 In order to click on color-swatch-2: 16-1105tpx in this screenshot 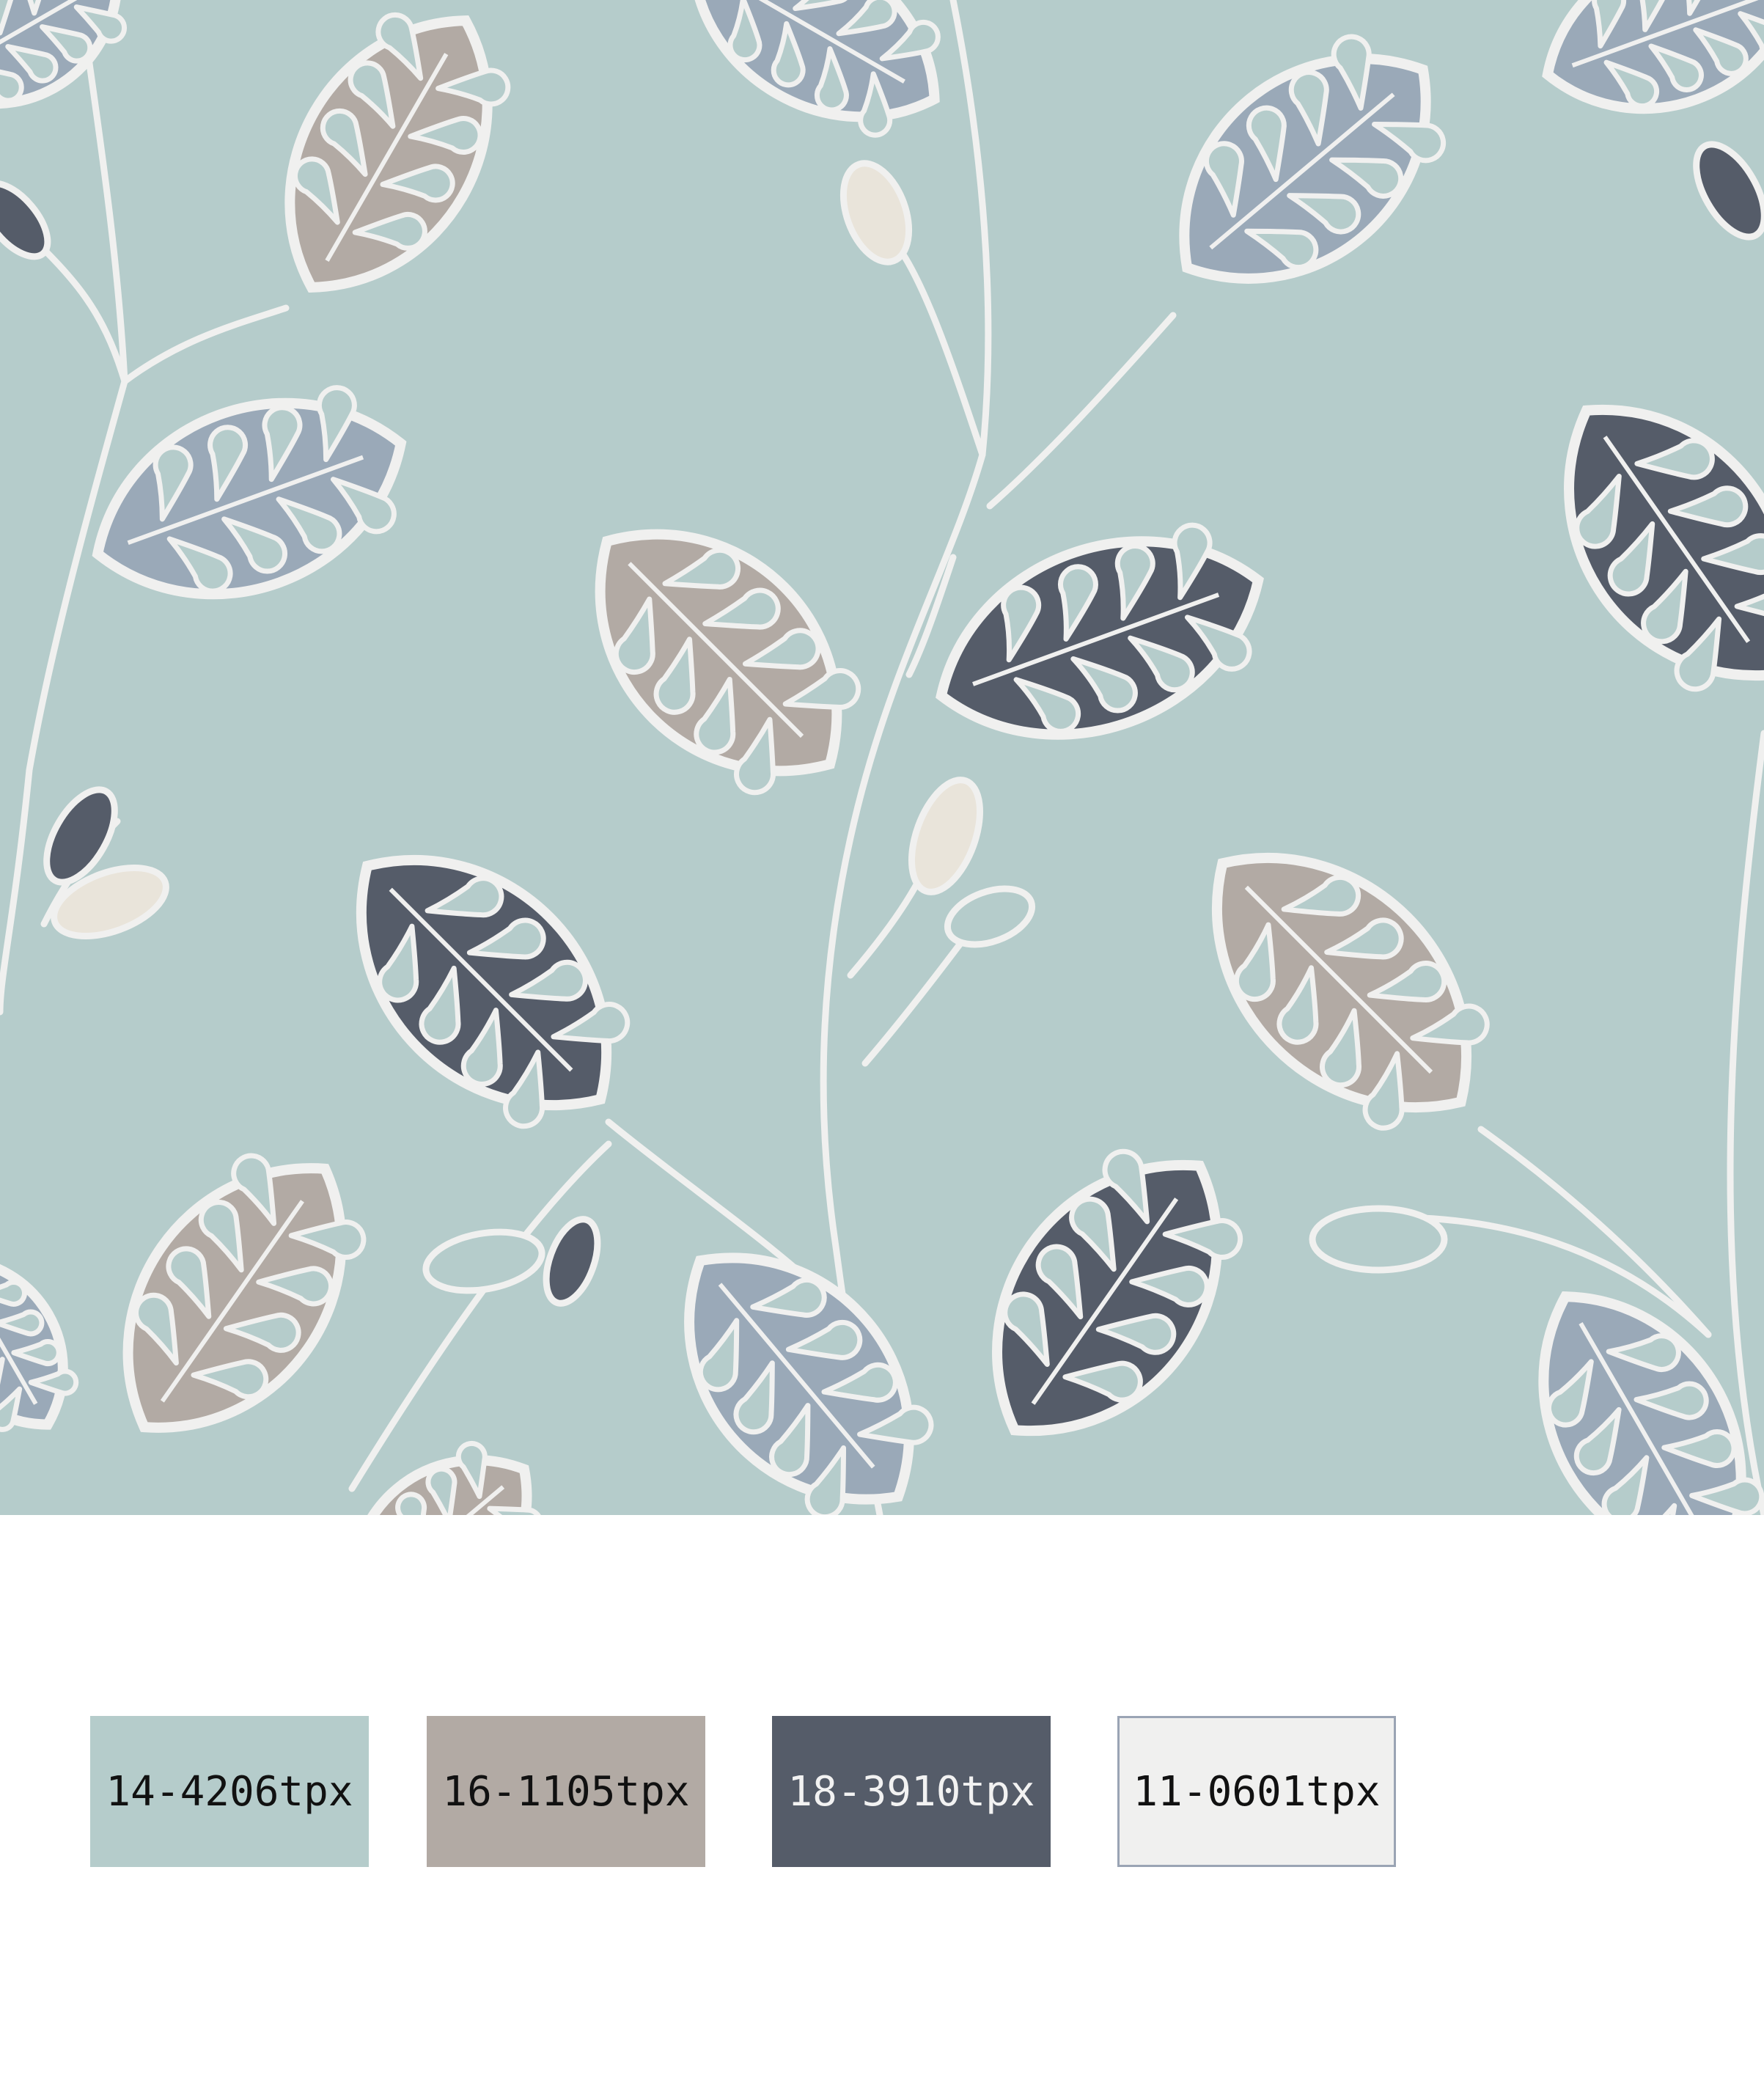, I will do `click(566, 1792)`.